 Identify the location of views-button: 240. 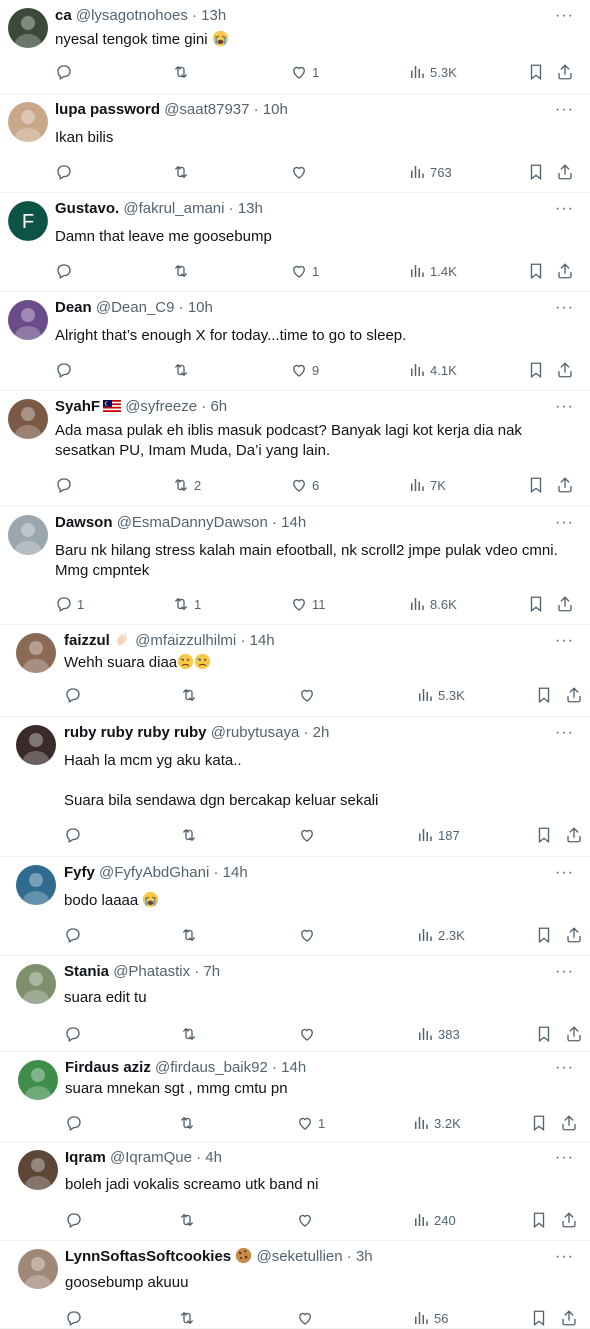
(434, 1220).